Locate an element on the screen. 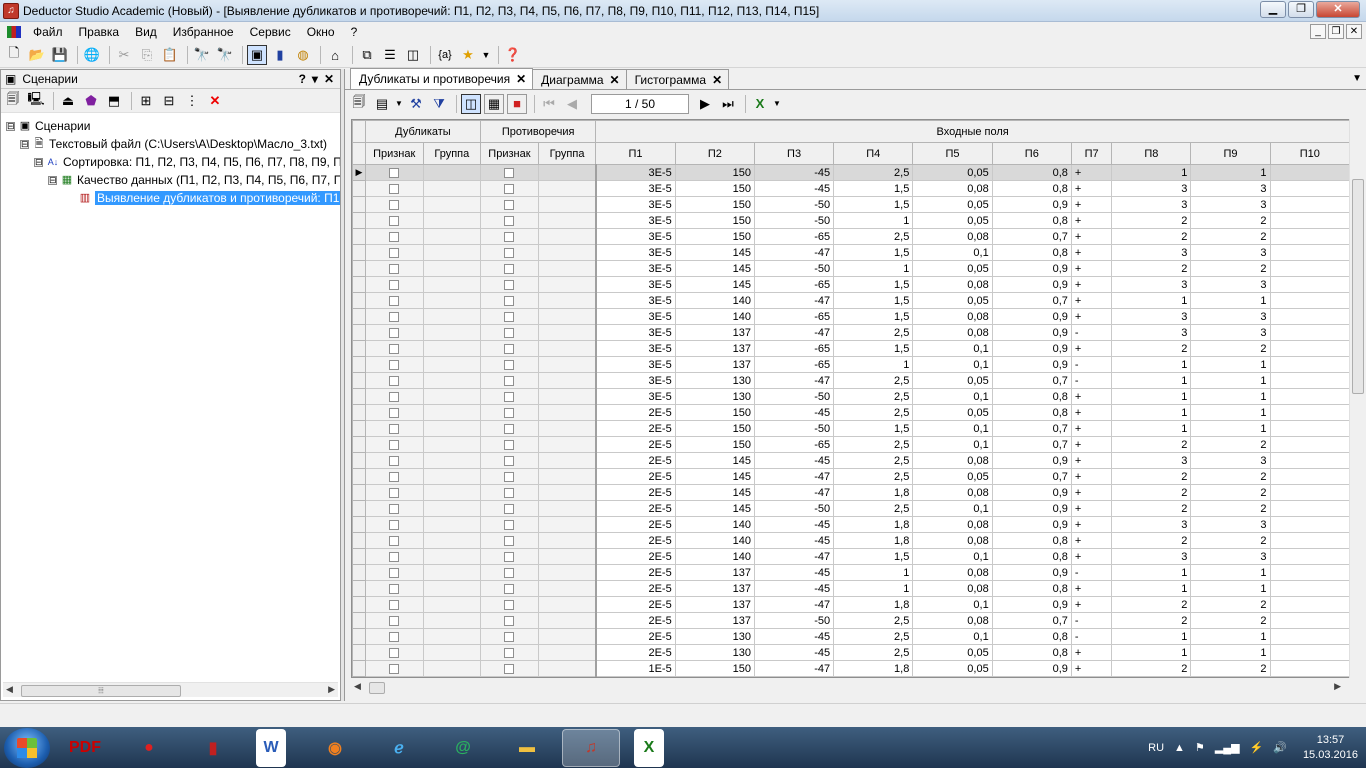 The image size is (1366, 768). cell-п9: 1 is located at coordinates (1230, 412).